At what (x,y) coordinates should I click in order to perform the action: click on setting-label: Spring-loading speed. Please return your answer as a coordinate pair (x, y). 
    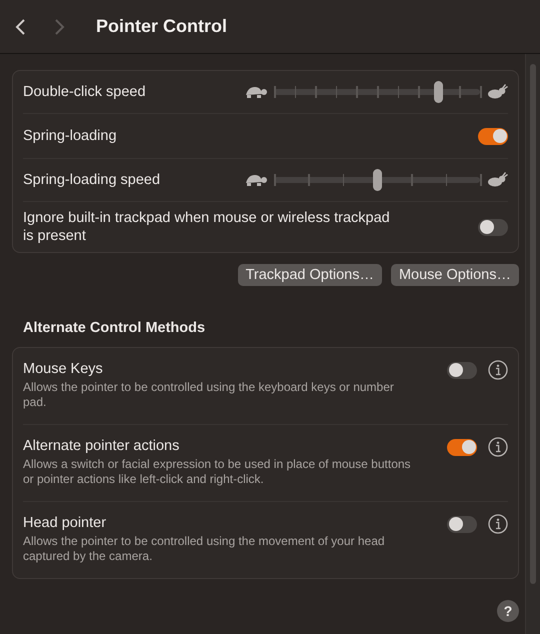
    Looking at the image, I should click on (91, 180).